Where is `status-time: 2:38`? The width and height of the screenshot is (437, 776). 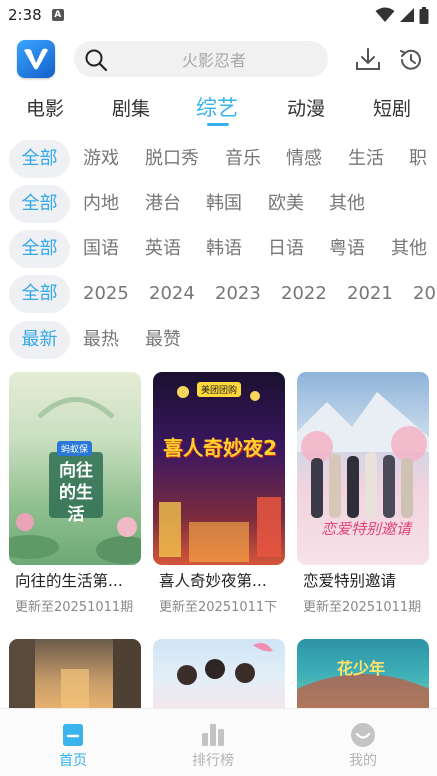 status-time: 2:38 is located at coordinates (25, 15).